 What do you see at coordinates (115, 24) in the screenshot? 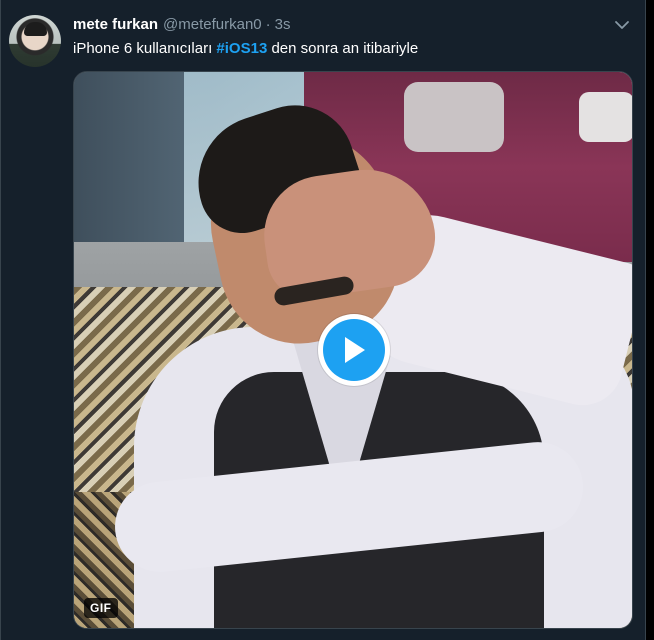
I see `author-name: mete furkan` at bounding box center [115, 24].